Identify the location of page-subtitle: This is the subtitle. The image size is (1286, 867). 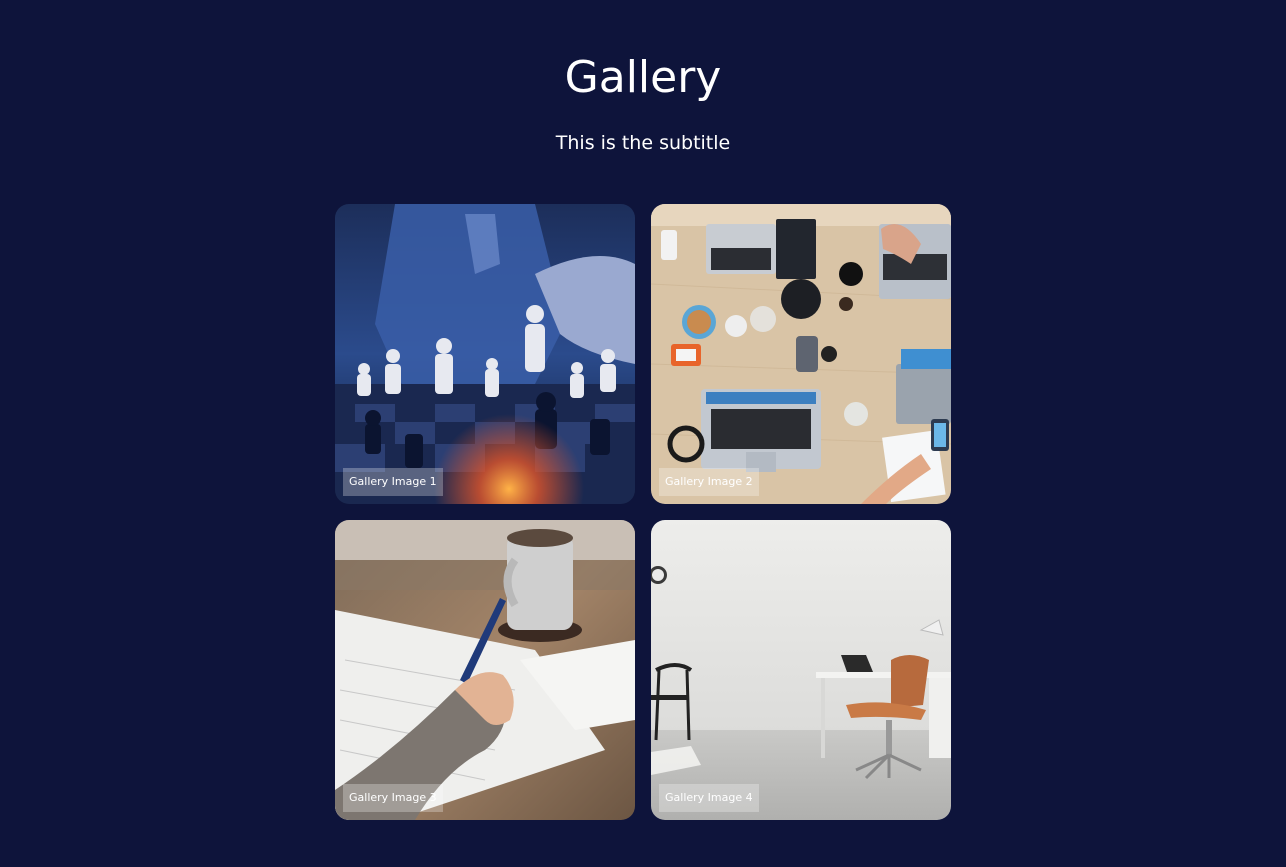
(643, 143).